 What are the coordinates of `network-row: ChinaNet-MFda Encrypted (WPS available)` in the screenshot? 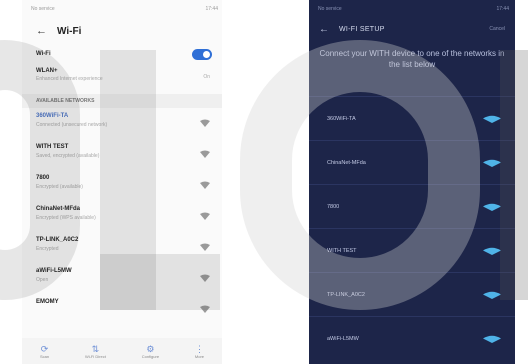 It's located at (122, 216).